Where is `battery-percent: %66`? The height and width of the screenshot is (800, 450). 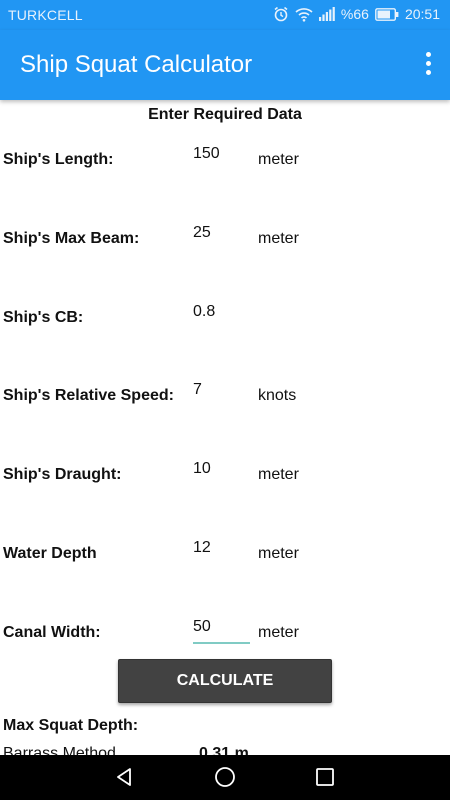
battery-percent: %66 is located at coordinates (354, 14).